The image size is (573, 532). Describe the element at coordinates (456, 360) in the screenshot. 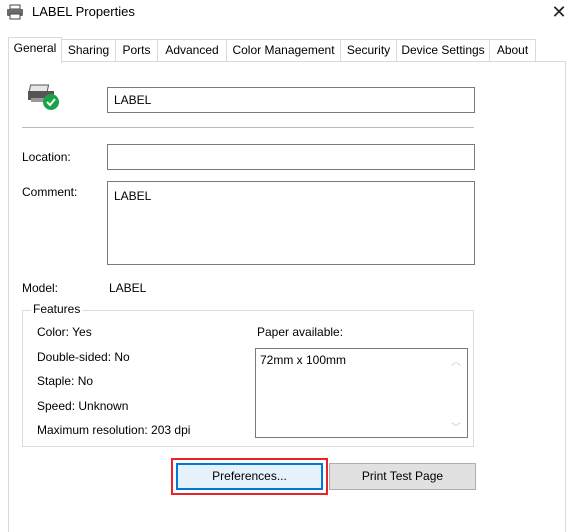

I see `scroll-up-icon: ︿` at that location.